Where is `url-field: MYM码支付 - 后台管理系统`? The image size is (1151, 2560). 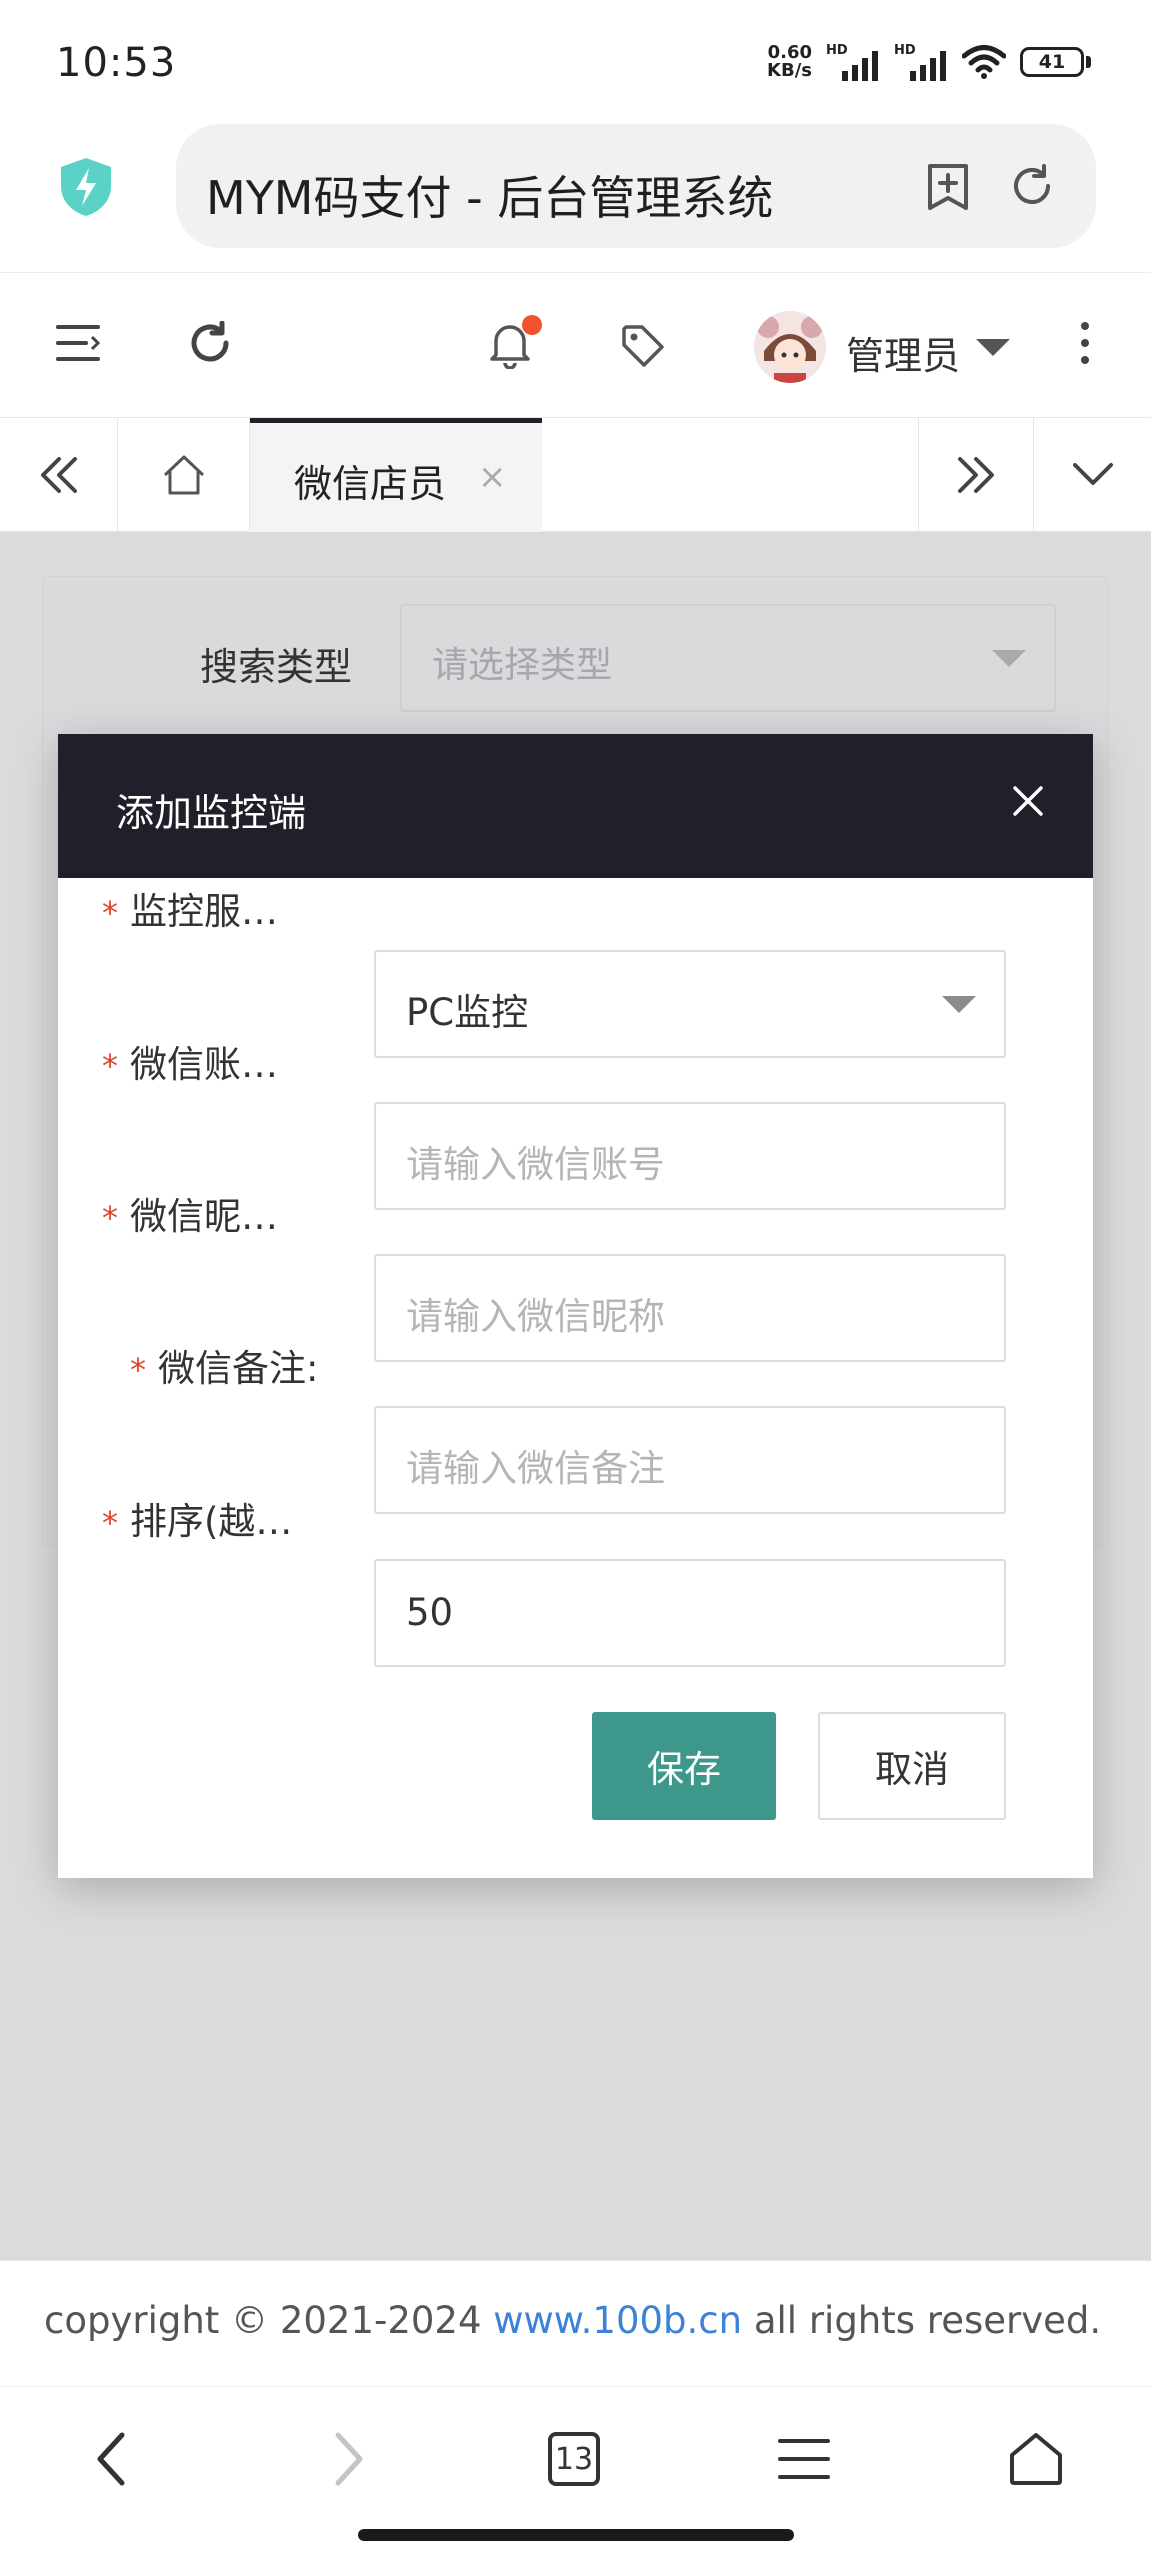 url-field: MYM码支付 - 后台管理系统 is located at coordinates (636, 186).